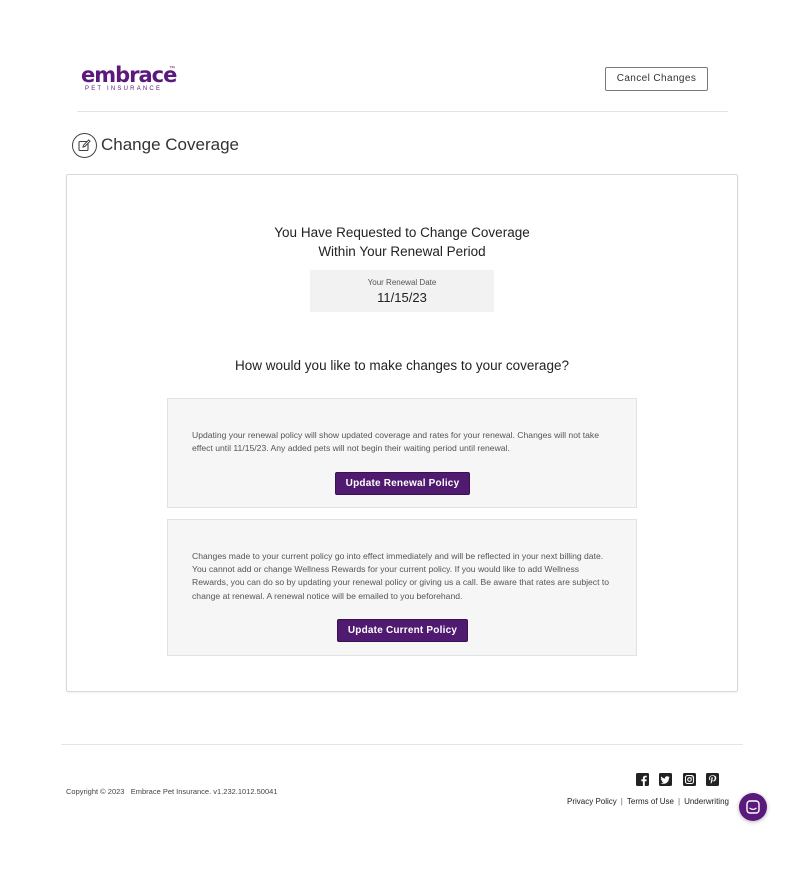  I want to click on renewal-date-box: Your Renewal Date 11/15/23, so click(402, 291).